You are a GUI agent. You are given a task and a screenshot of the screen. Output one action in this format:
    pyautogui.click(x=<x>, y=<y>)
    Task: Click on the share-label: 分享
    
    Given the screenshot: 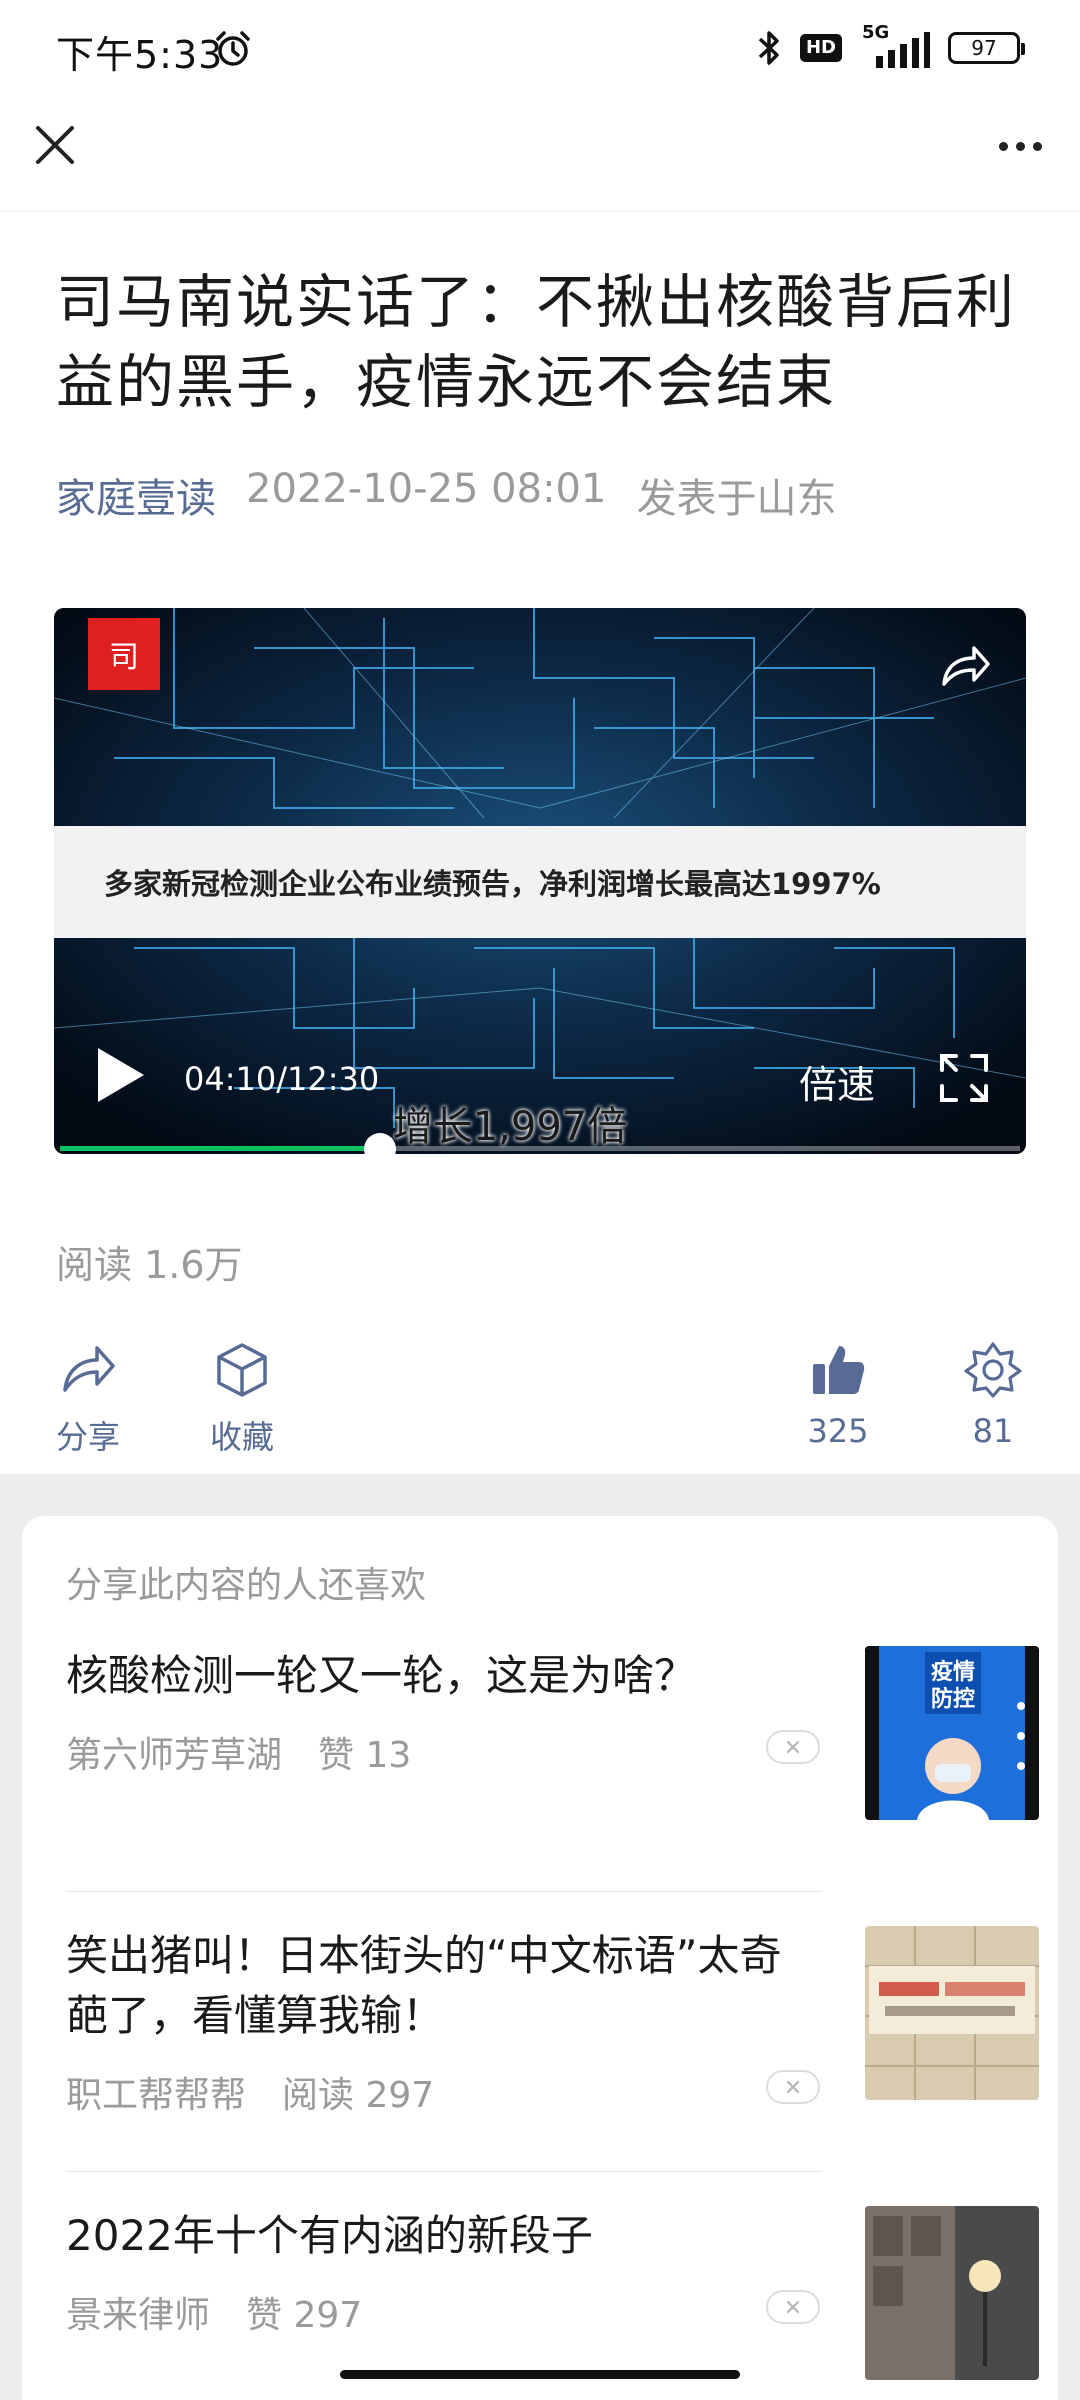 What is the action you would take?
    pyautogui.click(x=87, y=1437)
    